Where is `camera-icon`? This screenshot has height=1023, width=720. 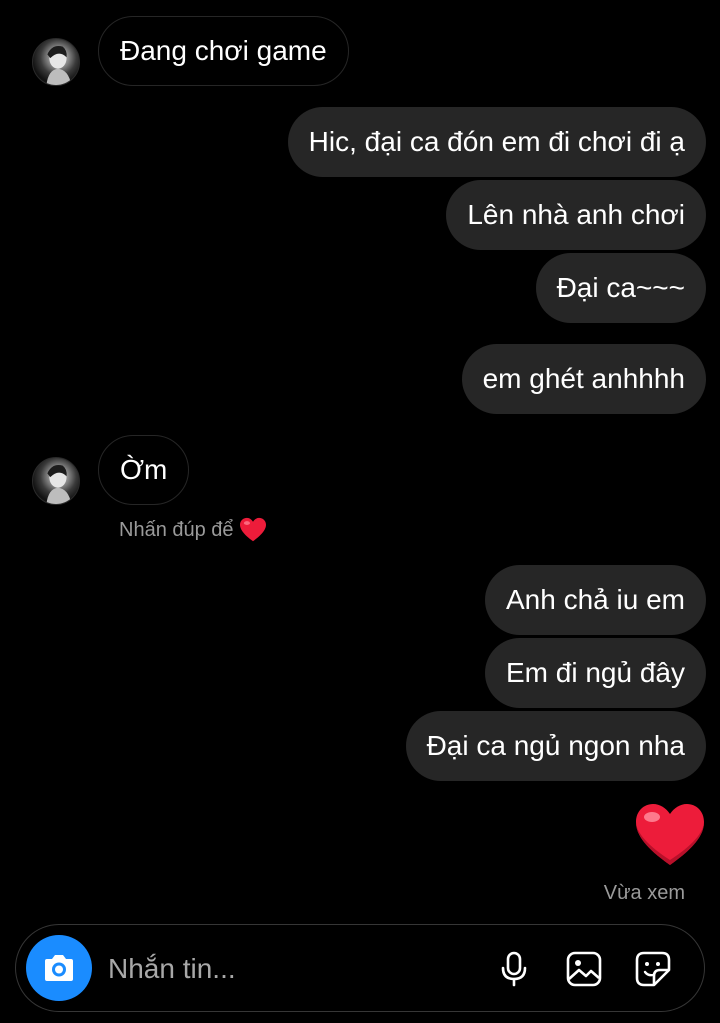
camera-icon is located at coordinates (59, 968).